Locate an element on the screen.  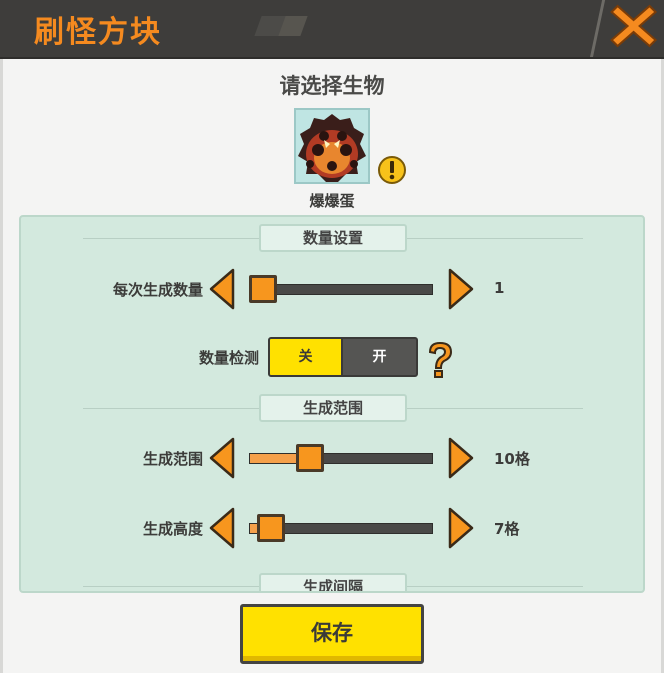
spawn-range-label: 生成范围 is located at coordinates (172, 459).